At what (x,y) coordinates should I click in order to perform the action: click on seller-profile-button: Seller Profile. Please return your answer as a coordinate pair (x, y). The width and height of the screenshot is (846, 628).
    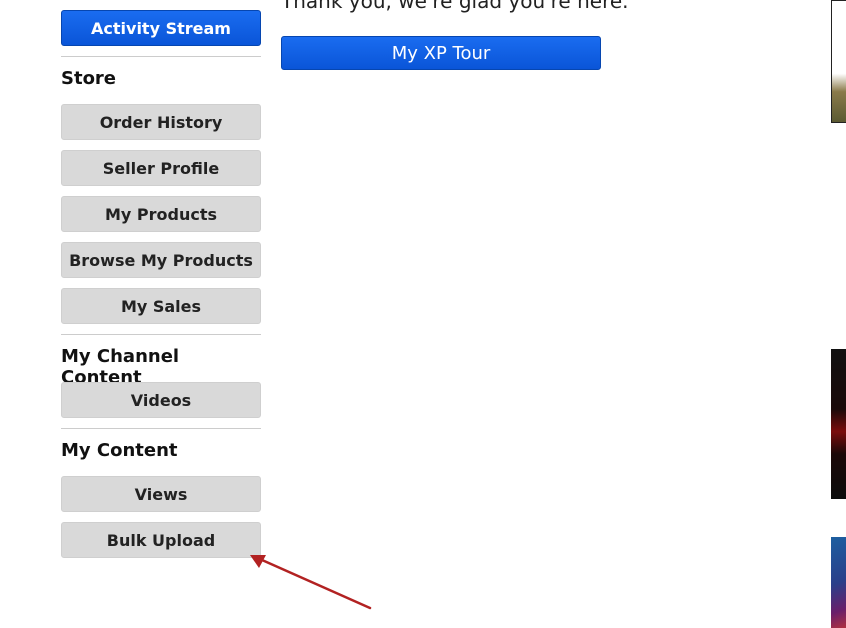
    Looking at the image, I should click on (161, 168).